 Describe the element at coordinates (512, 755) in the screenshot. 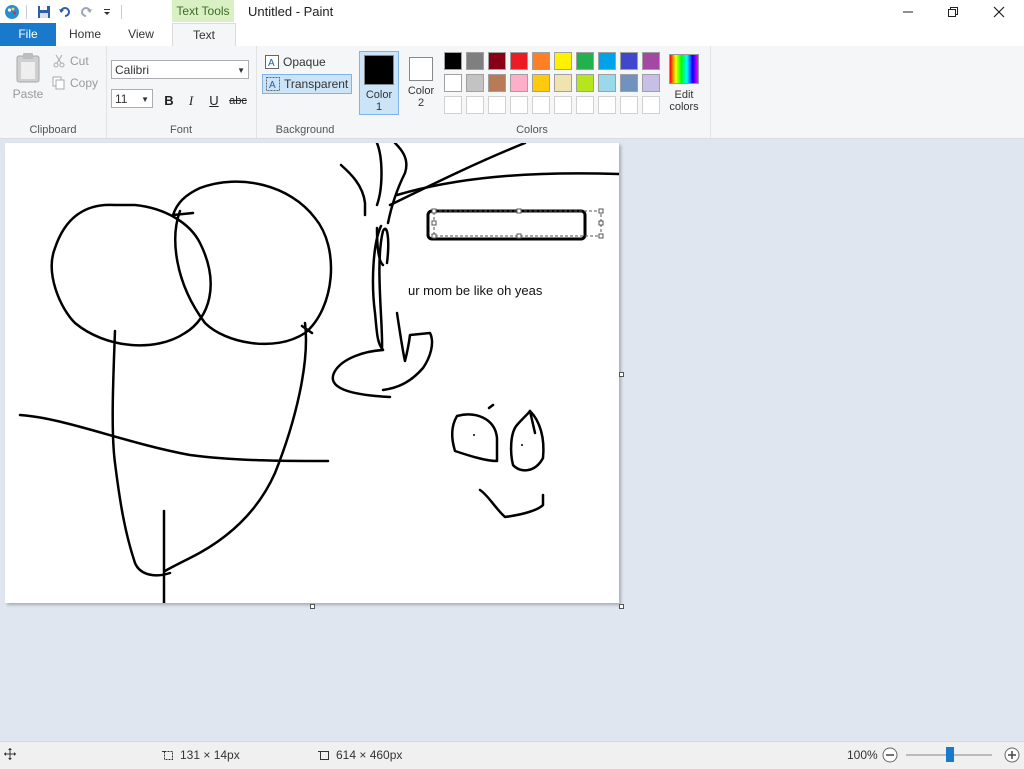

I see `status-bar: 131 × 14px 614 × 460px 100%` at that location.